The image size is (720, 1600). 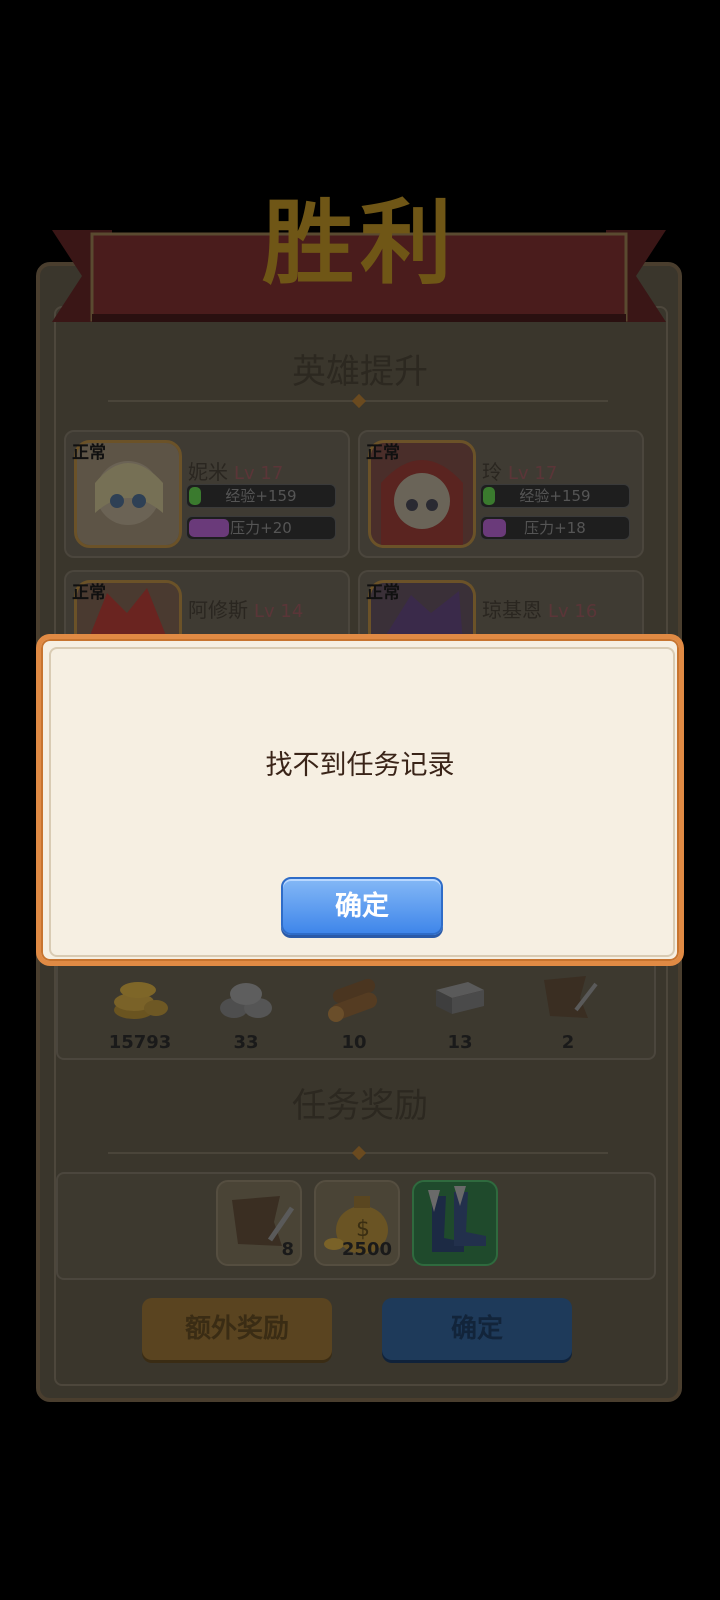 What do you see at coordinates (360, 765) in the screenshot?
I see `alert-message: 找不到任务记录` at bounding box center [360, 765].